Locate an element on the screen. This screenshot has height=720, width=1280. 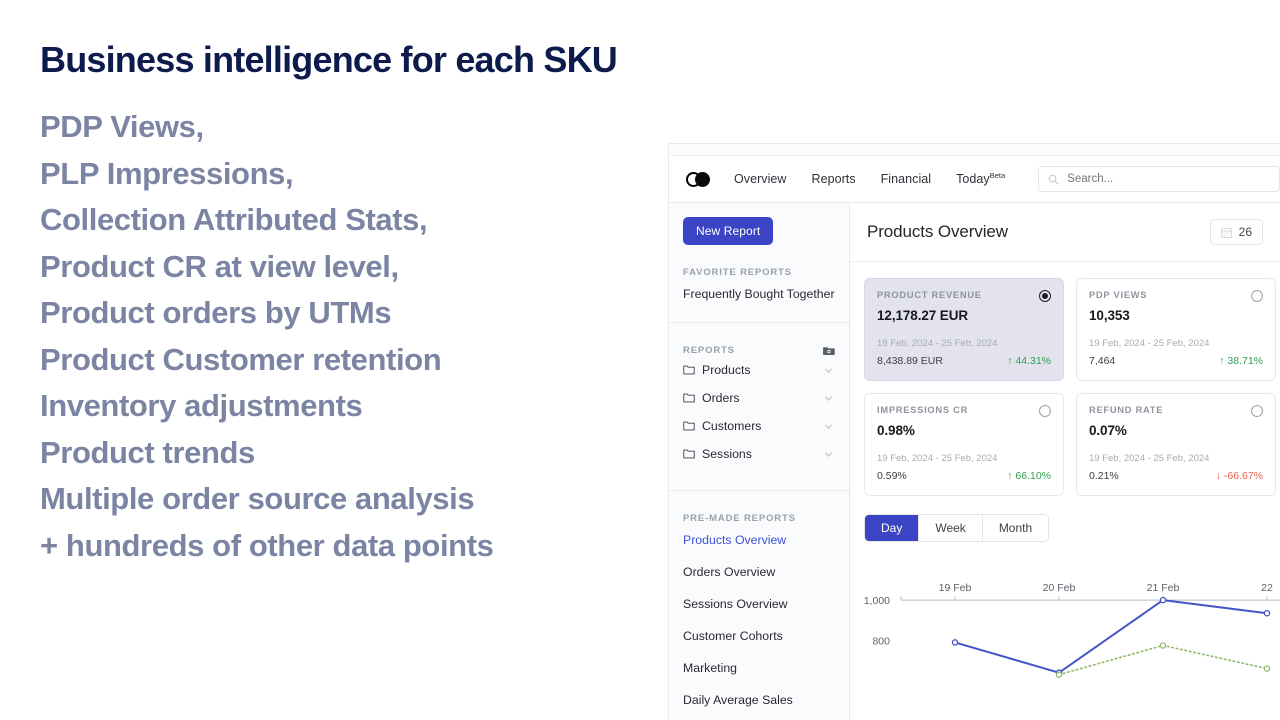
nav-item-financial: Financial is located at coordinates (906, 179).